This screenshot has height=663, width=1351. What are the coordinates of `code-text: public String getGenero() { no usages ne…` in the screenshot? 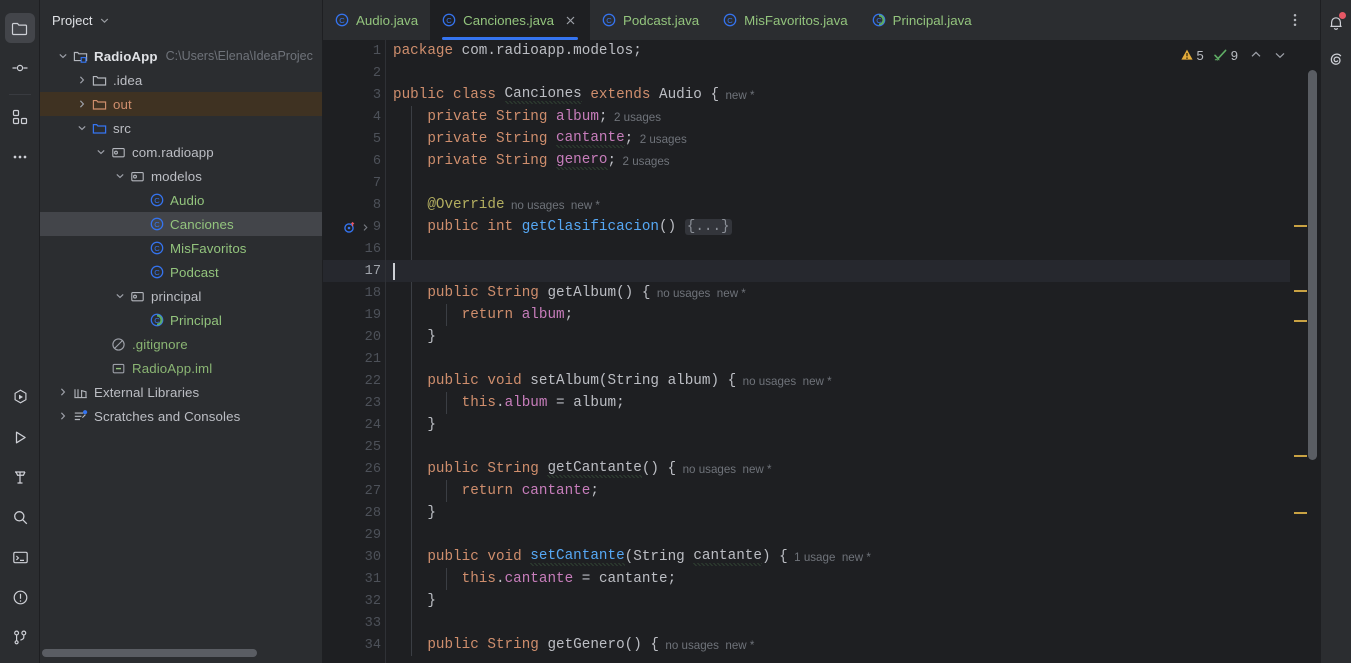 It's located at (569, 645).